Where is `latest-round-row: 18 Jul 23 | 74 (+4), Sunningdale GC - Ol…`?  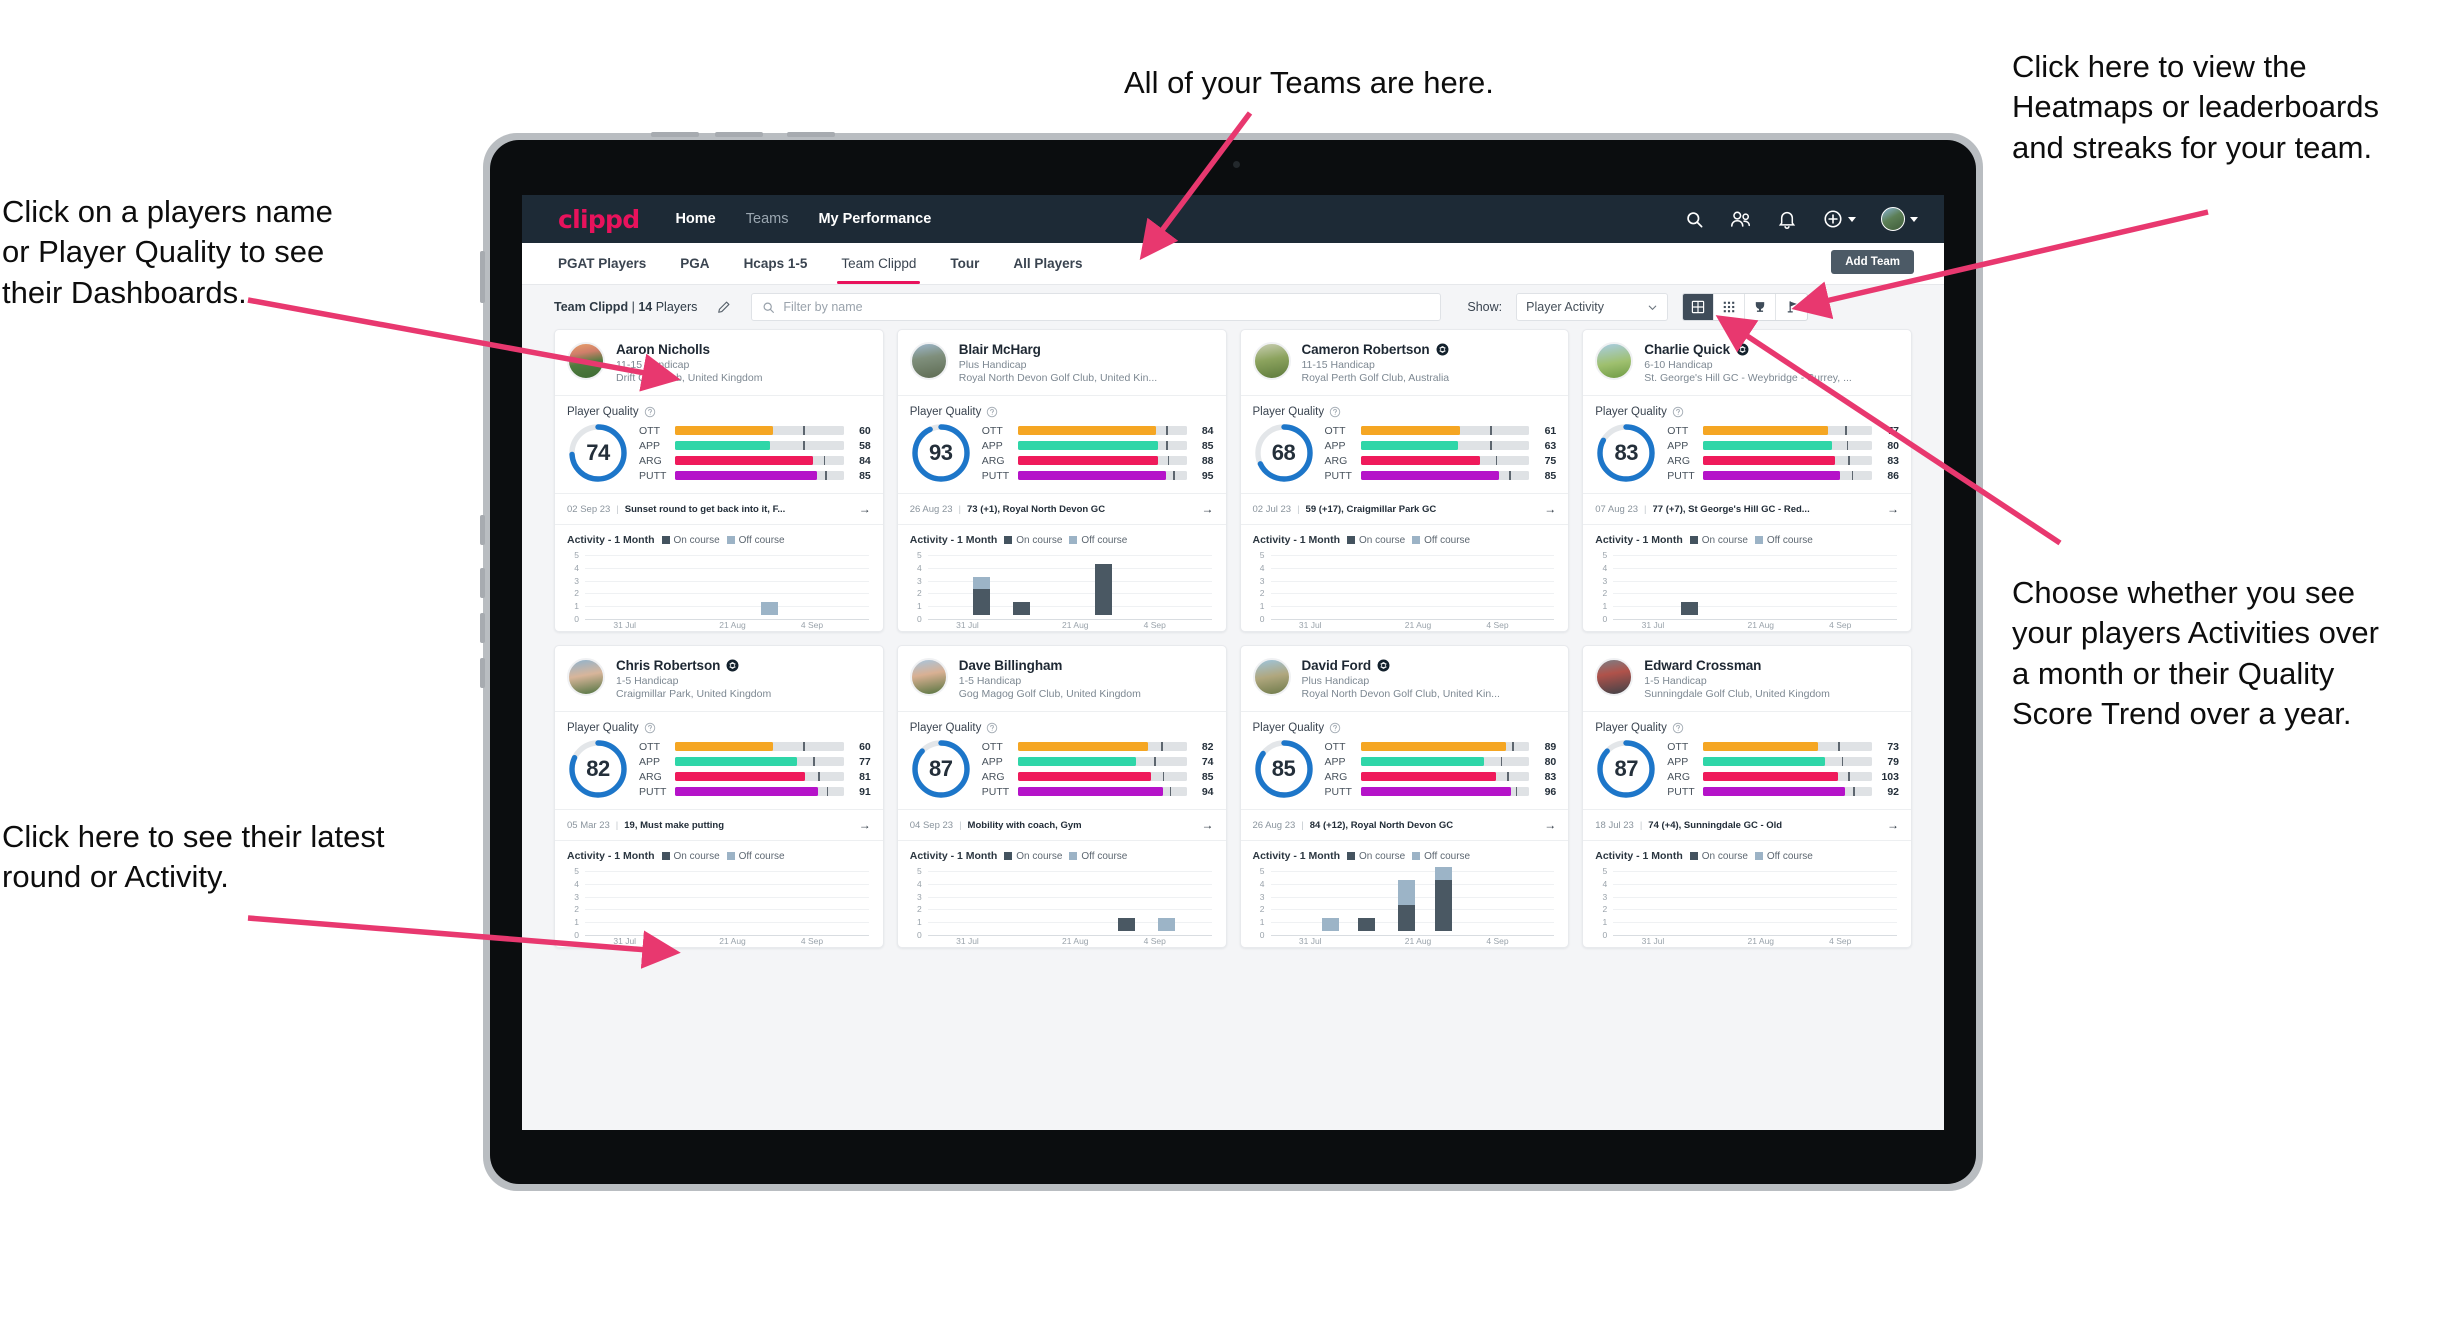 latest-round-row: 18 Jul 23 | 74 (+4), Sunningdale GC - Ol… is located at coordinates (1747, 825).